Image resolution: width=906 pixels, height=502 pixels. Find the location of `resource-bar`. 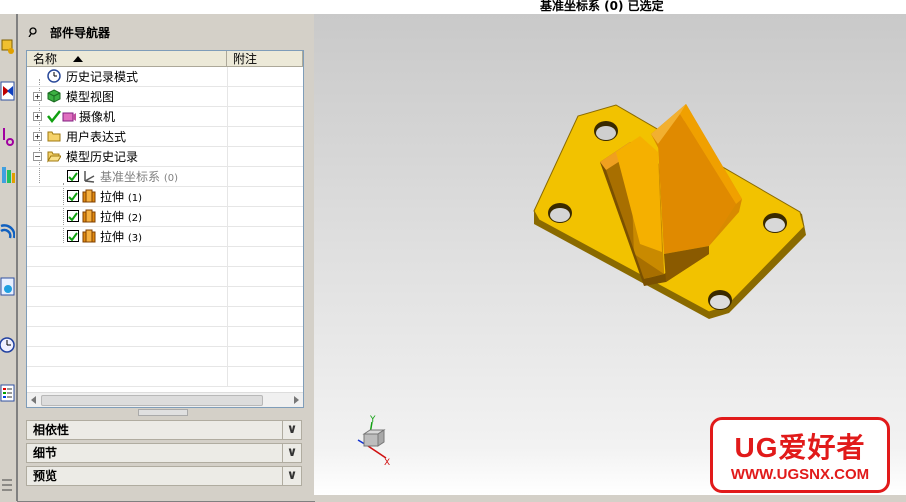

resource-bar is located at coordinates (8, 257).